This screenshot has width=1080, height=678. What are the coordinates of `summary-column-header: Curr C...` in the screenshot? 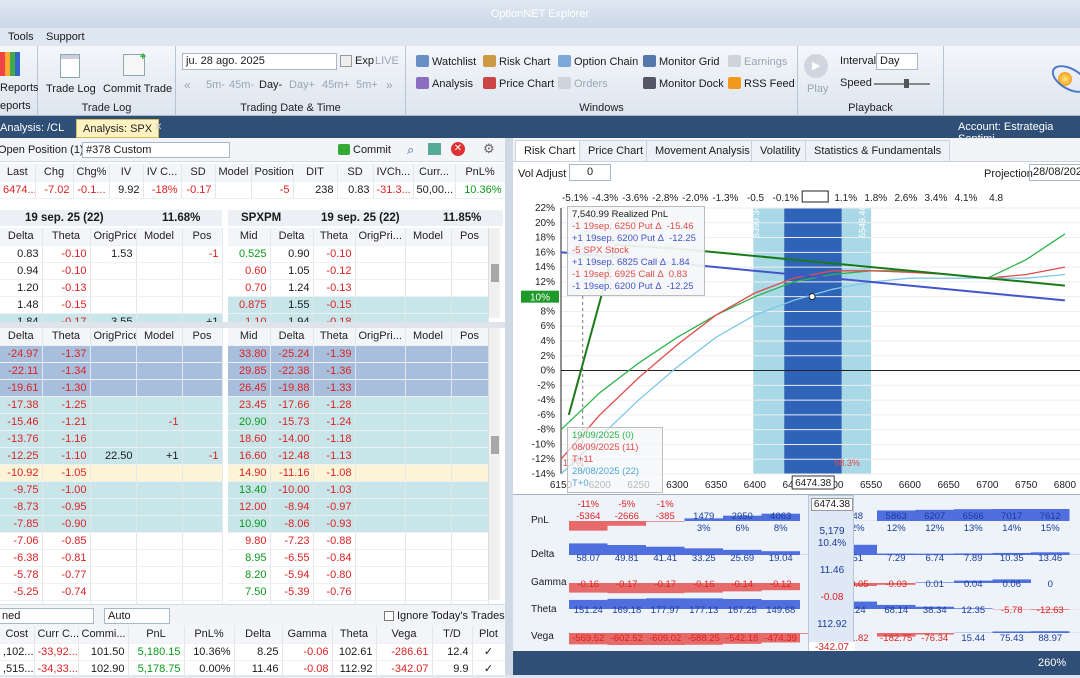 It's located at (56, 634).